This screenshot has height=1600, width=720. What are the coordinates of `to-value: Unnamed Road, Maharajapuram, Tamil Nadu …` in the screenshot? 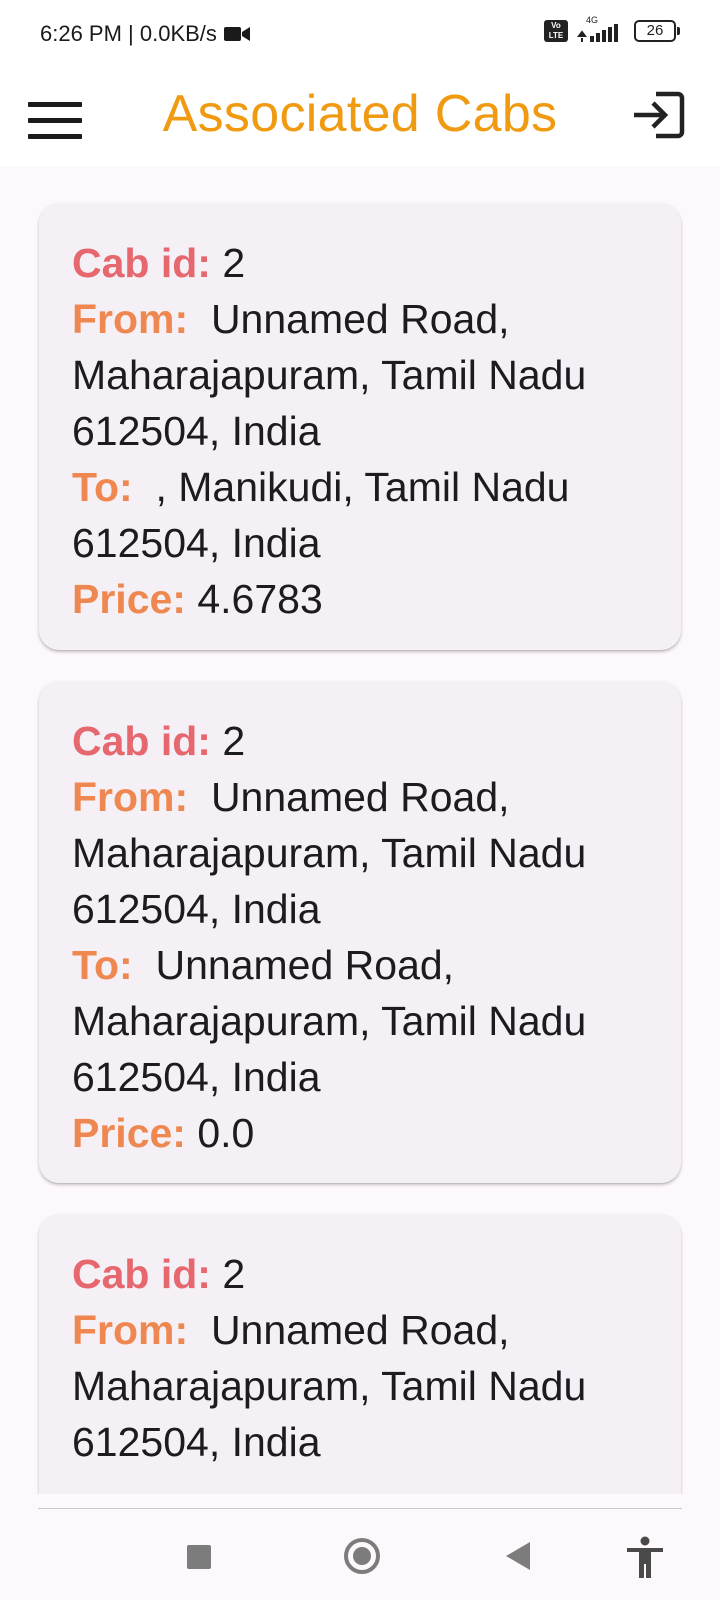 It's located at (329, 1021).